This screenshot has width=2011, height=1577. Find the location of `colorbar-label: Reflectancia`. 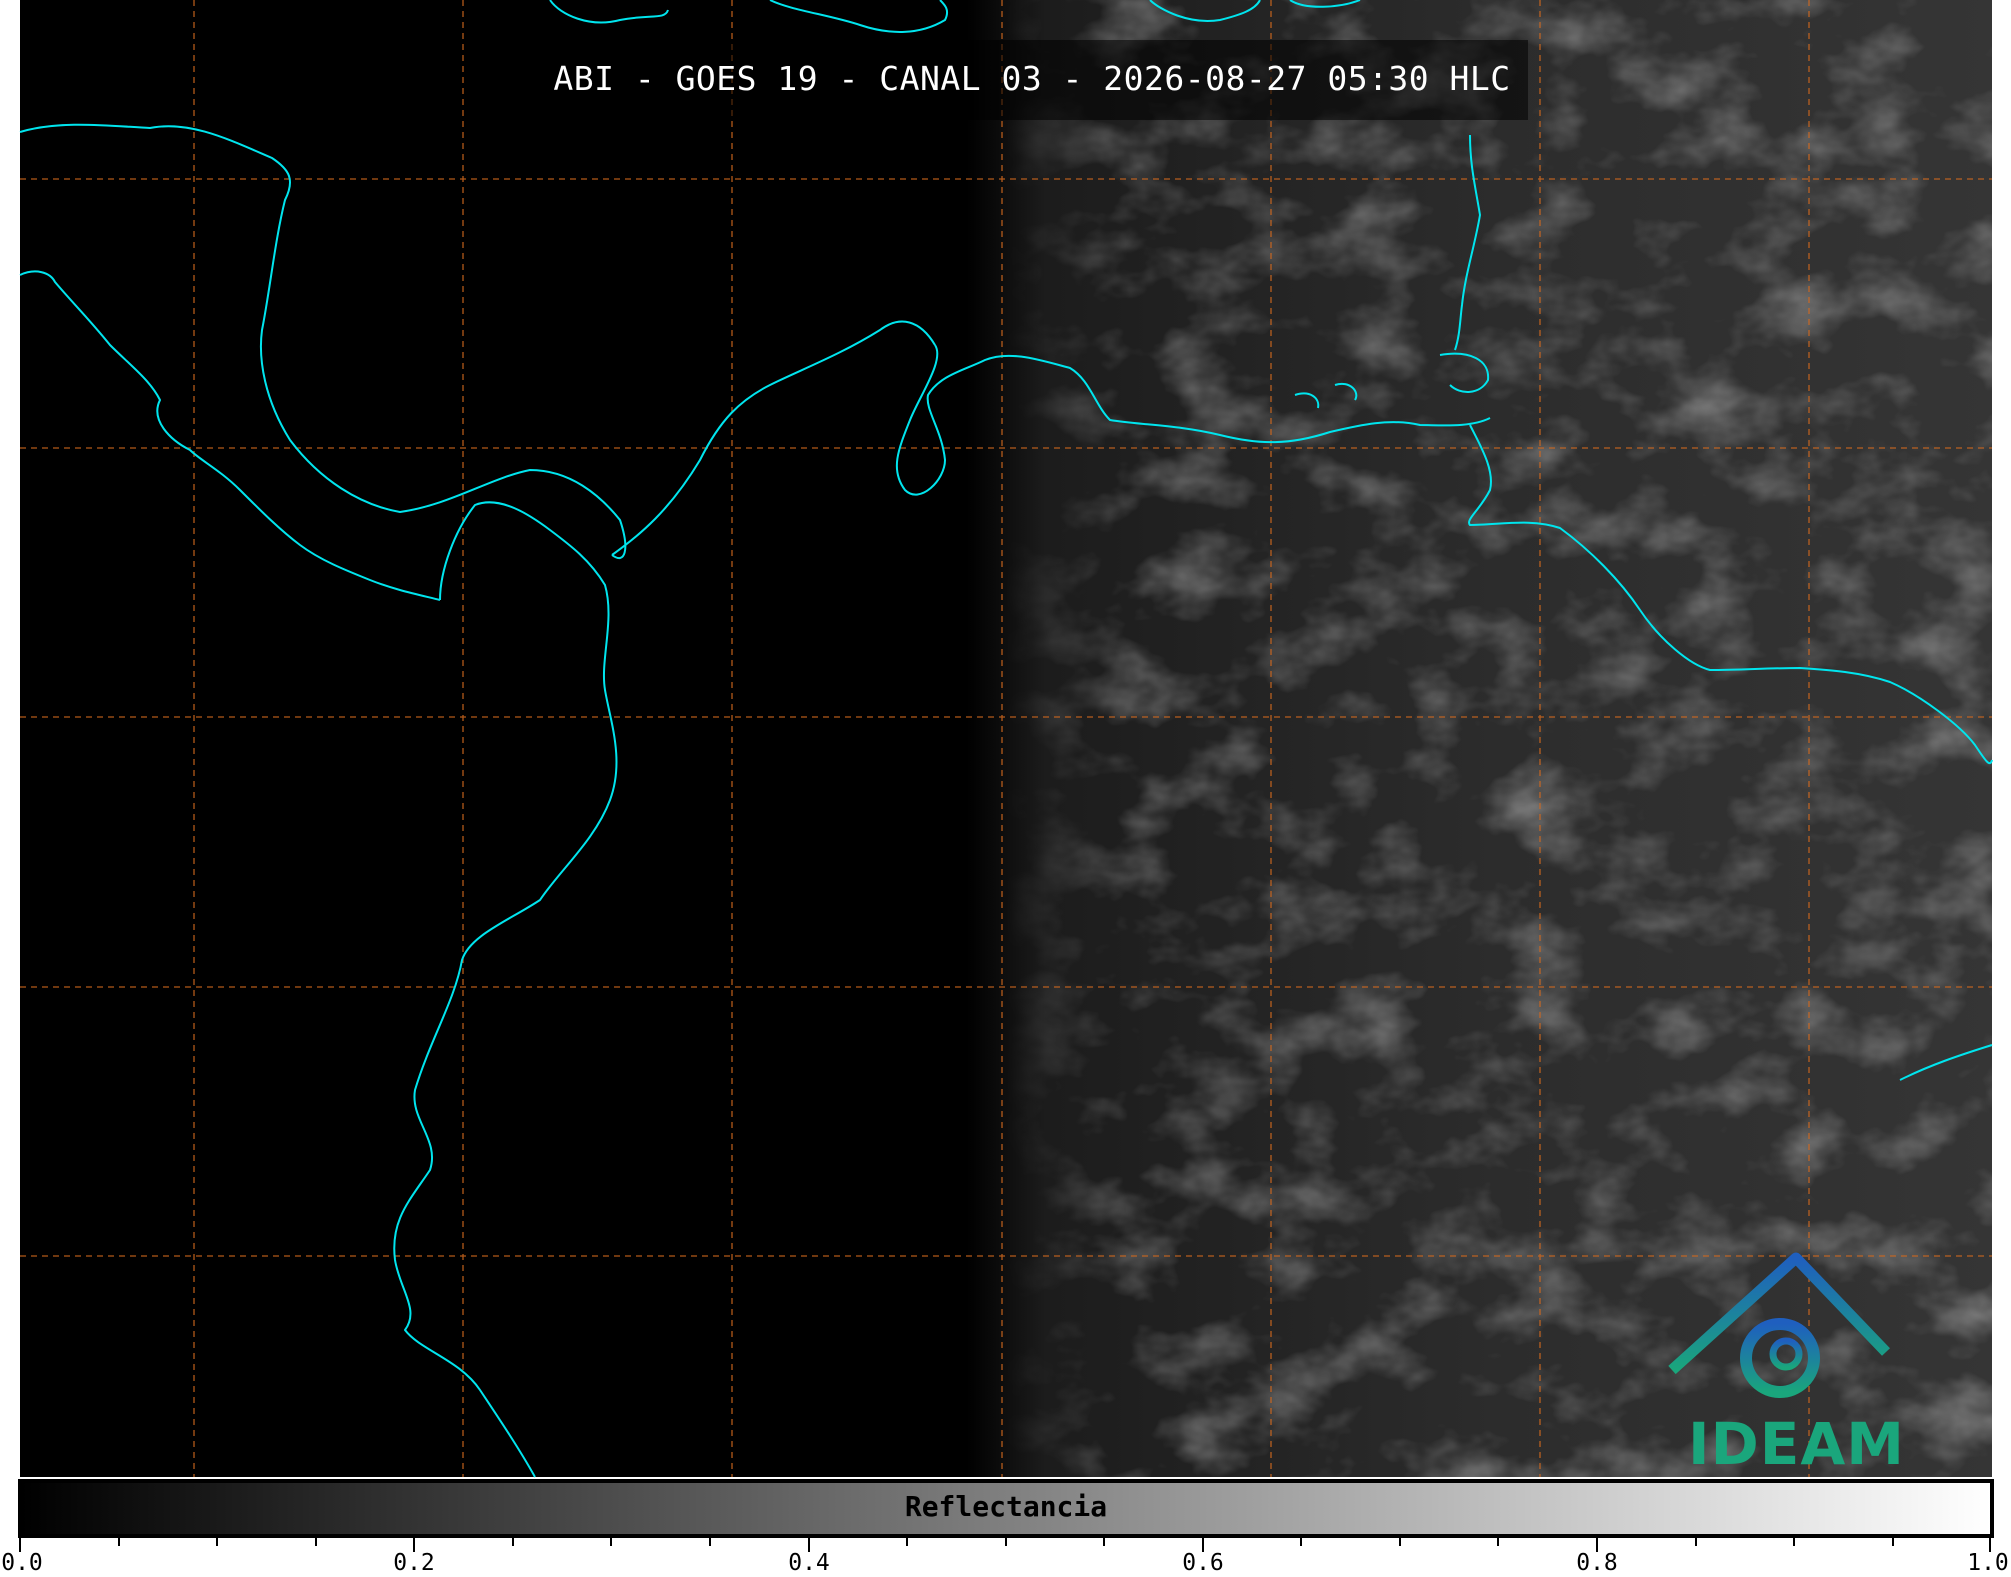

colorbar-label: Reflectancia is located at coordinates (1006, 1506).